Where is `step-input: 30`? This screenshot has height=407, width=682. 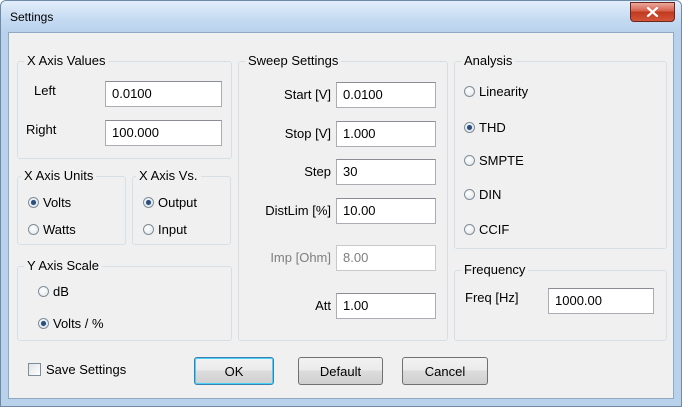 step-input: 30 is located at coordinates (386, 172).